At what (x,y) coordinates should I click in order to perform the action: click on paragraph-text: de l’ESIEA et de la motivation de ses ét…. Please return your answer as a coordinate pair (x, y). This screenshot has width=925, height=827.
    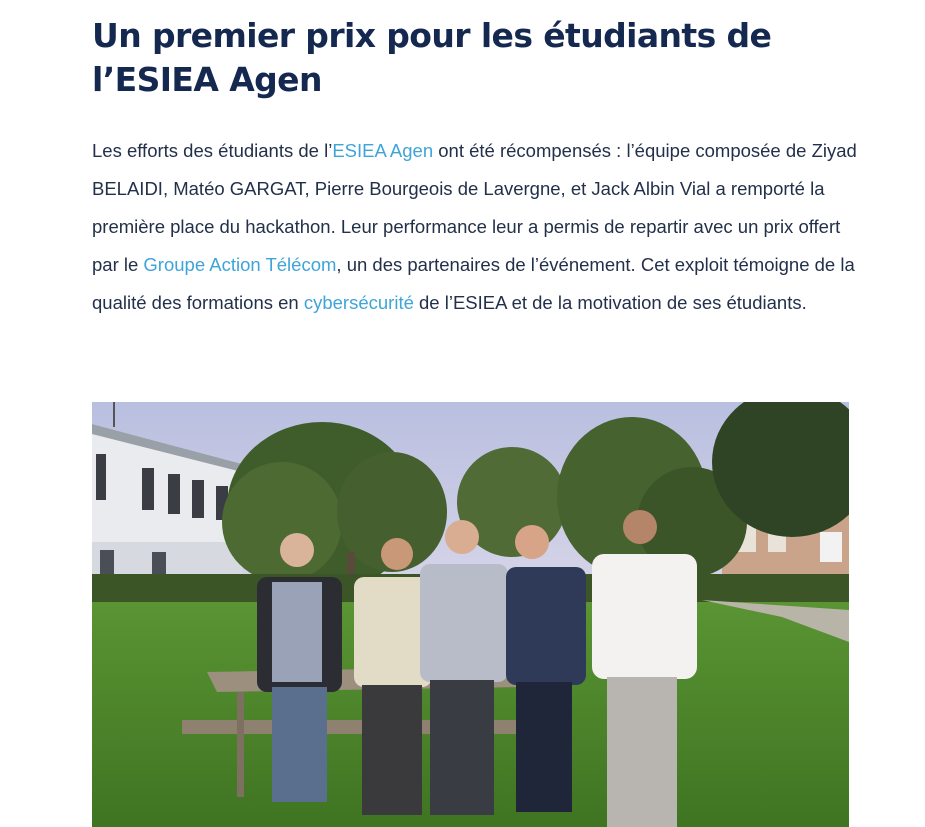
    Looking at the image, I should click on (610, 302).